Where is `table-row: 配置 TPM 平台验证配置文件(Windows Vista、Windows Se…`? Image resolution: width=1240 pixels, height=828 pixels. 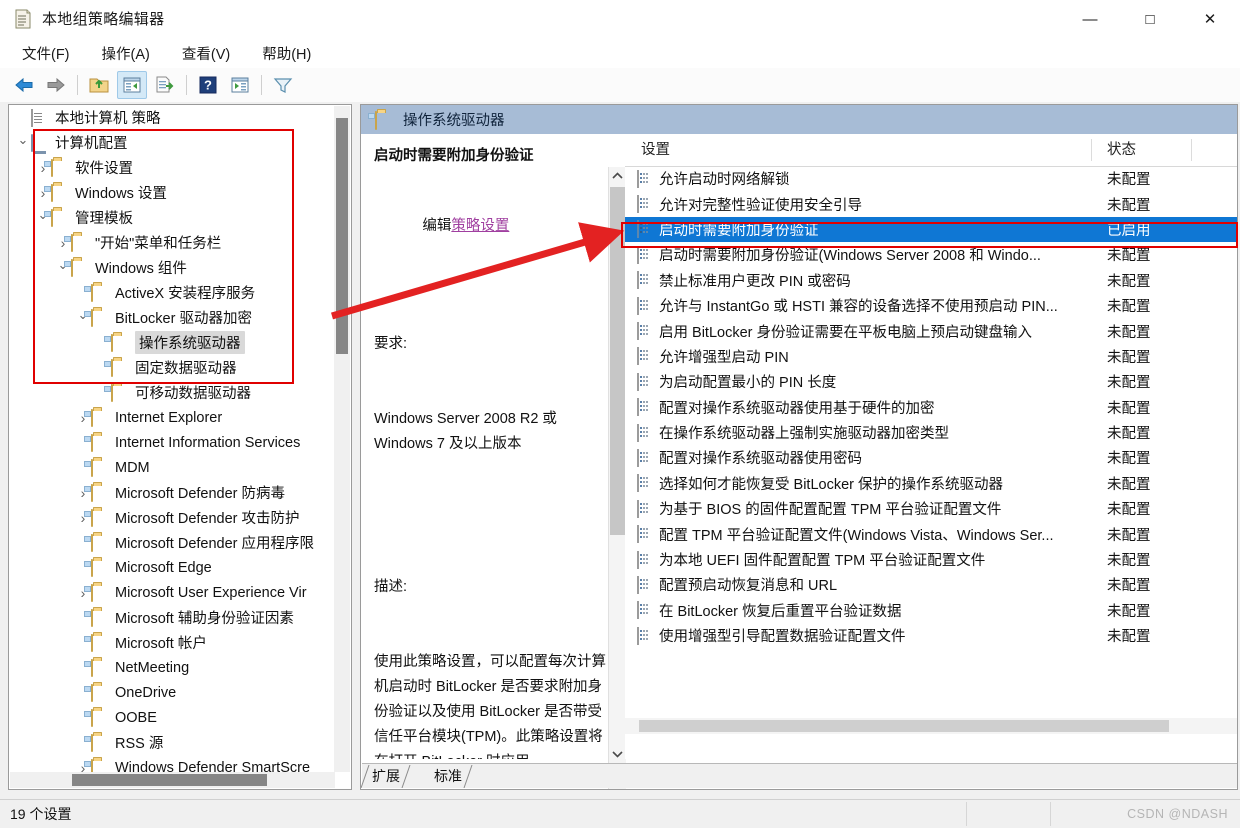 table-row: 配置 TPM 平台验证配置文件(Windows Vista、Windows Se… is located at coordinates (931, 533).